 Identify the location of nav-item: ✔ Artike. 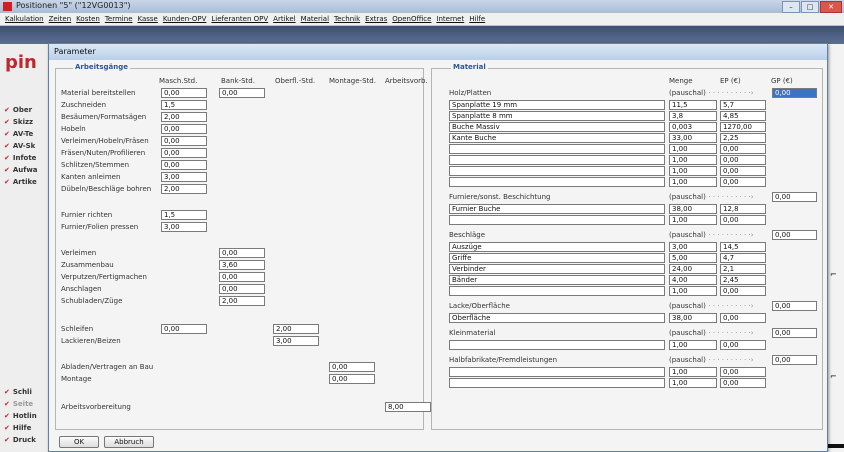
(20, 182).